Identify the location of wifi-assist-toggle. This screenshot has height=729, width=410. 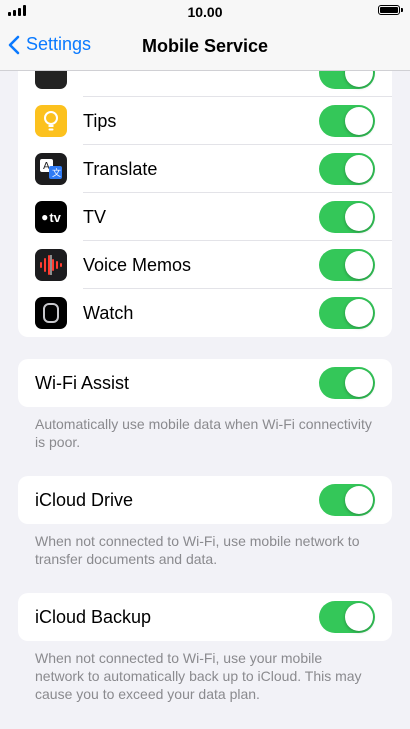
(347, 383).